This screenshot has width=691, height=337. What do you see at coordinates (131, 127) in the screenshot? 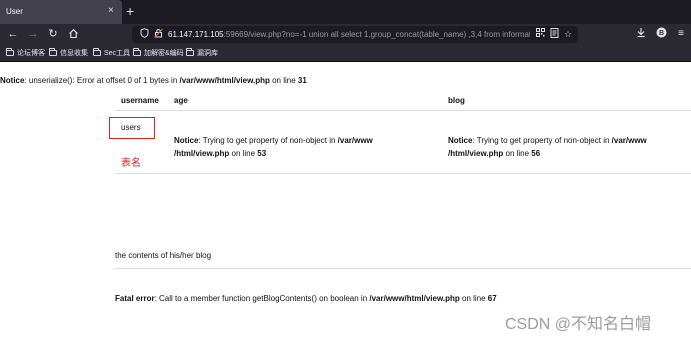
I see `username-cell: users` at bounding box center [131, 127].